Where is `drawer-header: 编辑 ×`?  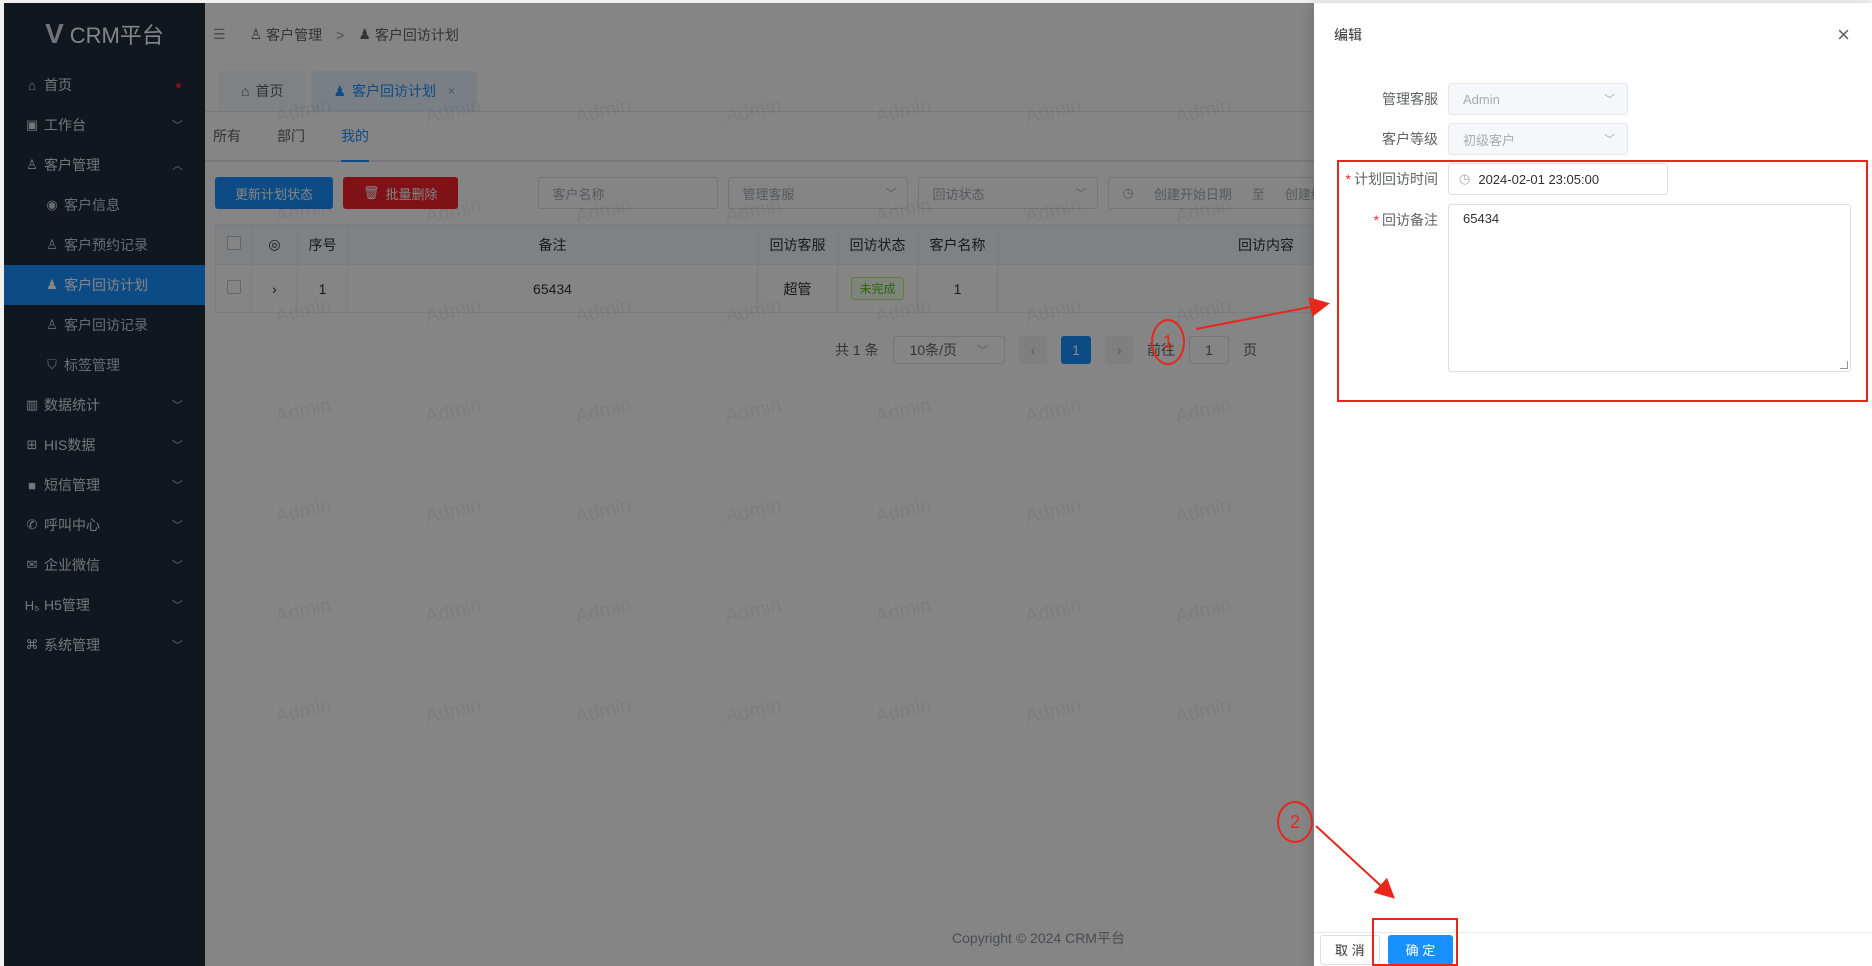 drawer-header: 编辑 × is located at coordinates (1593, 35).